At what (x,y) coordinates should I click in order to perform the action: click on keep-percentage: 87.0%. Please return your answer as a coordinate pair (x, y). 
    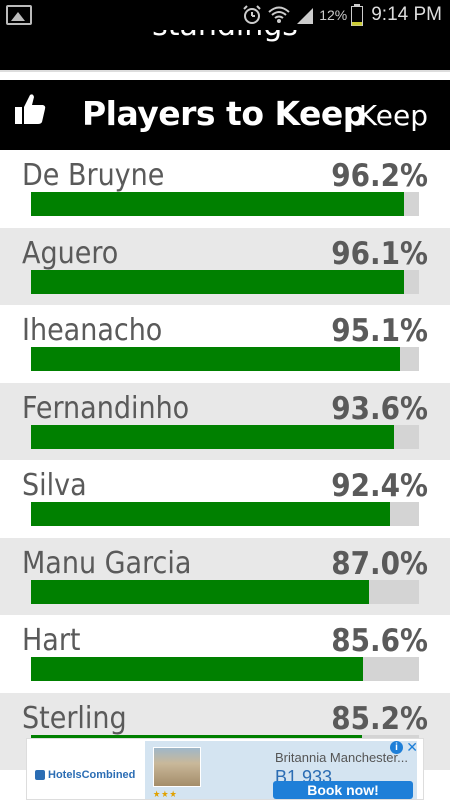
    Looking at the image, I should click on (379, 563).